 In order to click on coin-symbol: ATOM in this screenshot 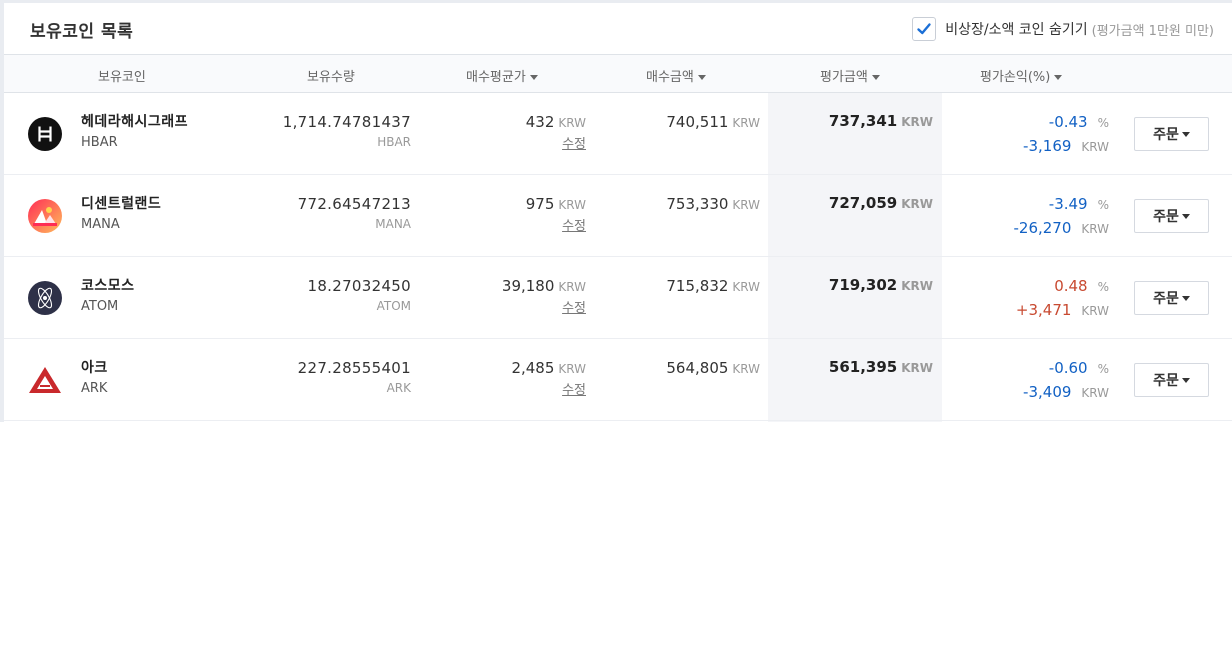, I will do `click(100, 306)`.